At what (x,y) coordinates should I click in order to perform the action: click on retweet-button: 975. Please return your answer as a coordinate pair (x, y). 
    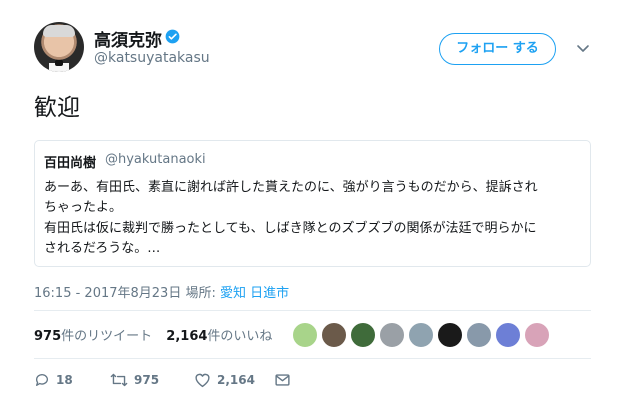
    Looking at the image, I should click on (134, 381).